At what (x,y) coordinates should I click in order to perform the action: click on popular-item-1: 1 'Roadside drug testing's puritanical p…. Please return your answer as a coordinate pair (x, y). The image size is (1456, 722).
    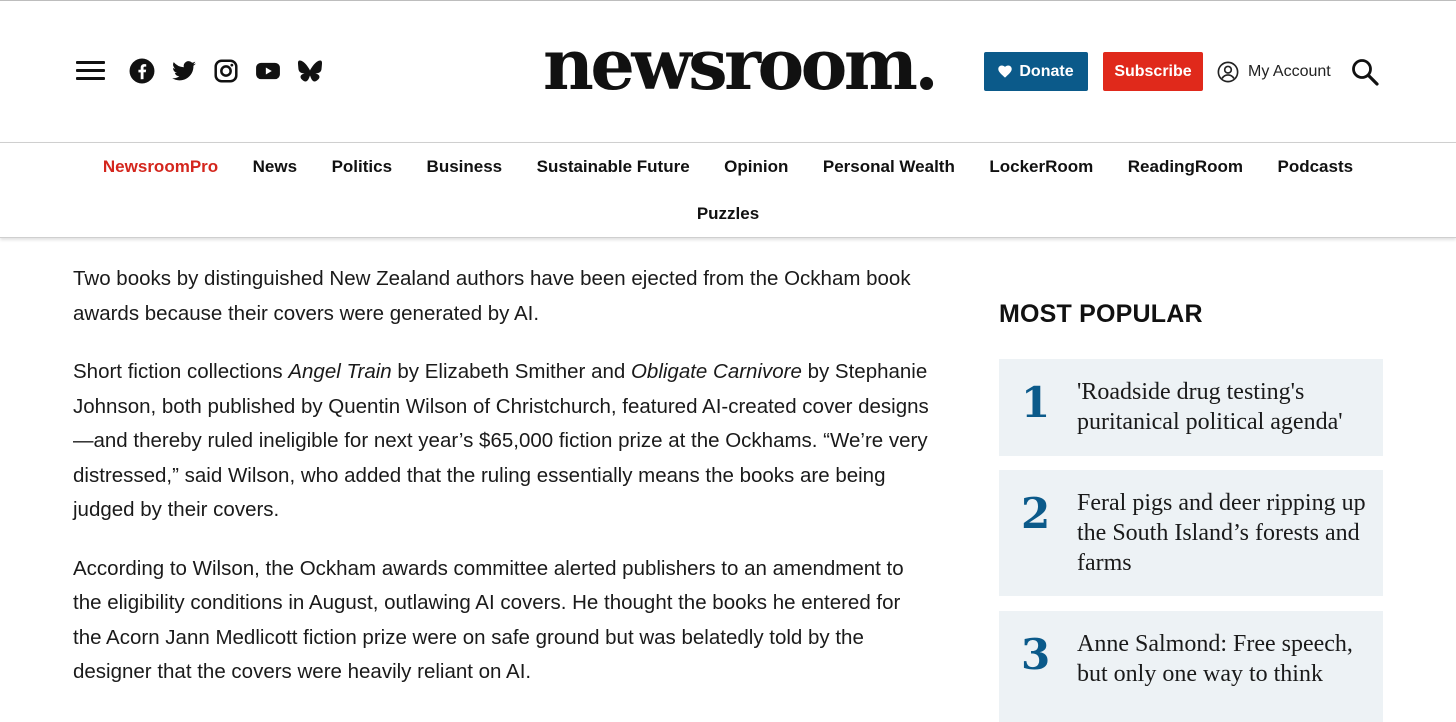
    Looking at the image, I should click on (1191, 407).